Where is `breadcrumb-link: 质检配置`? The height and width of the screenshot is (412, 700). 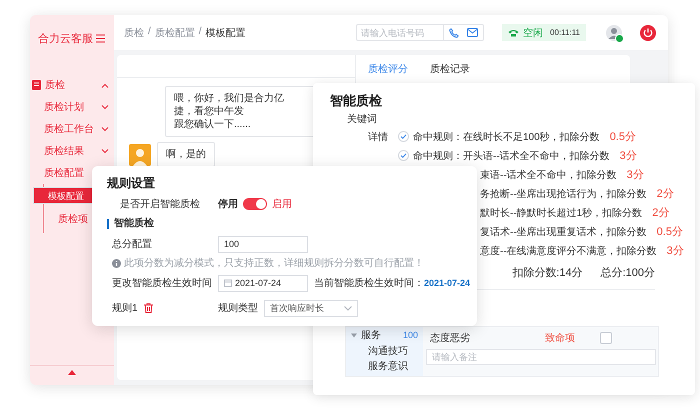 breadcrumb-link: 质检配置 is located at coordinates (174, 33).